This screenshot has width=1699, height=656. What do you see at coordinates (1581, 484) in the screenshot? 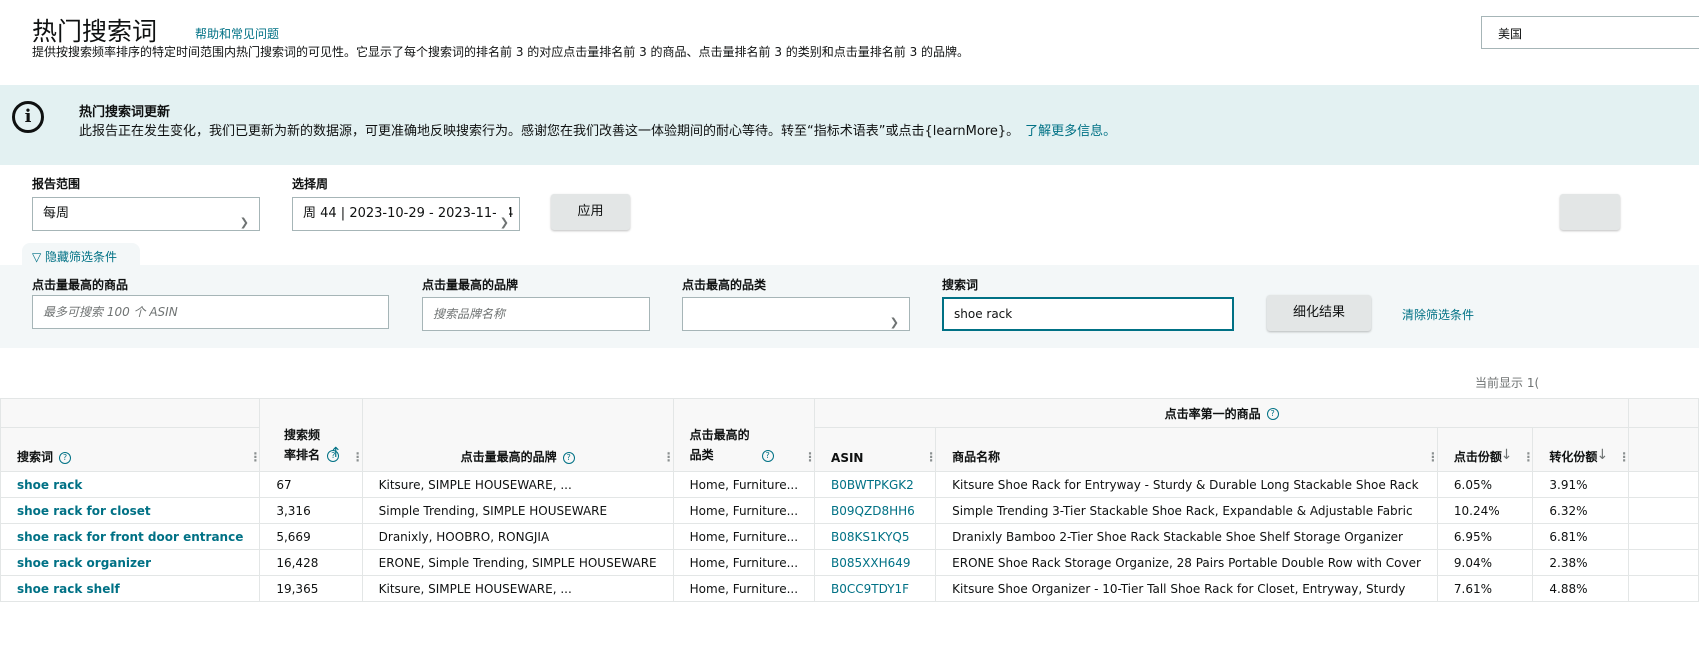
I see `conversion-share: 3.91%` at bounding box center [1581, 484].